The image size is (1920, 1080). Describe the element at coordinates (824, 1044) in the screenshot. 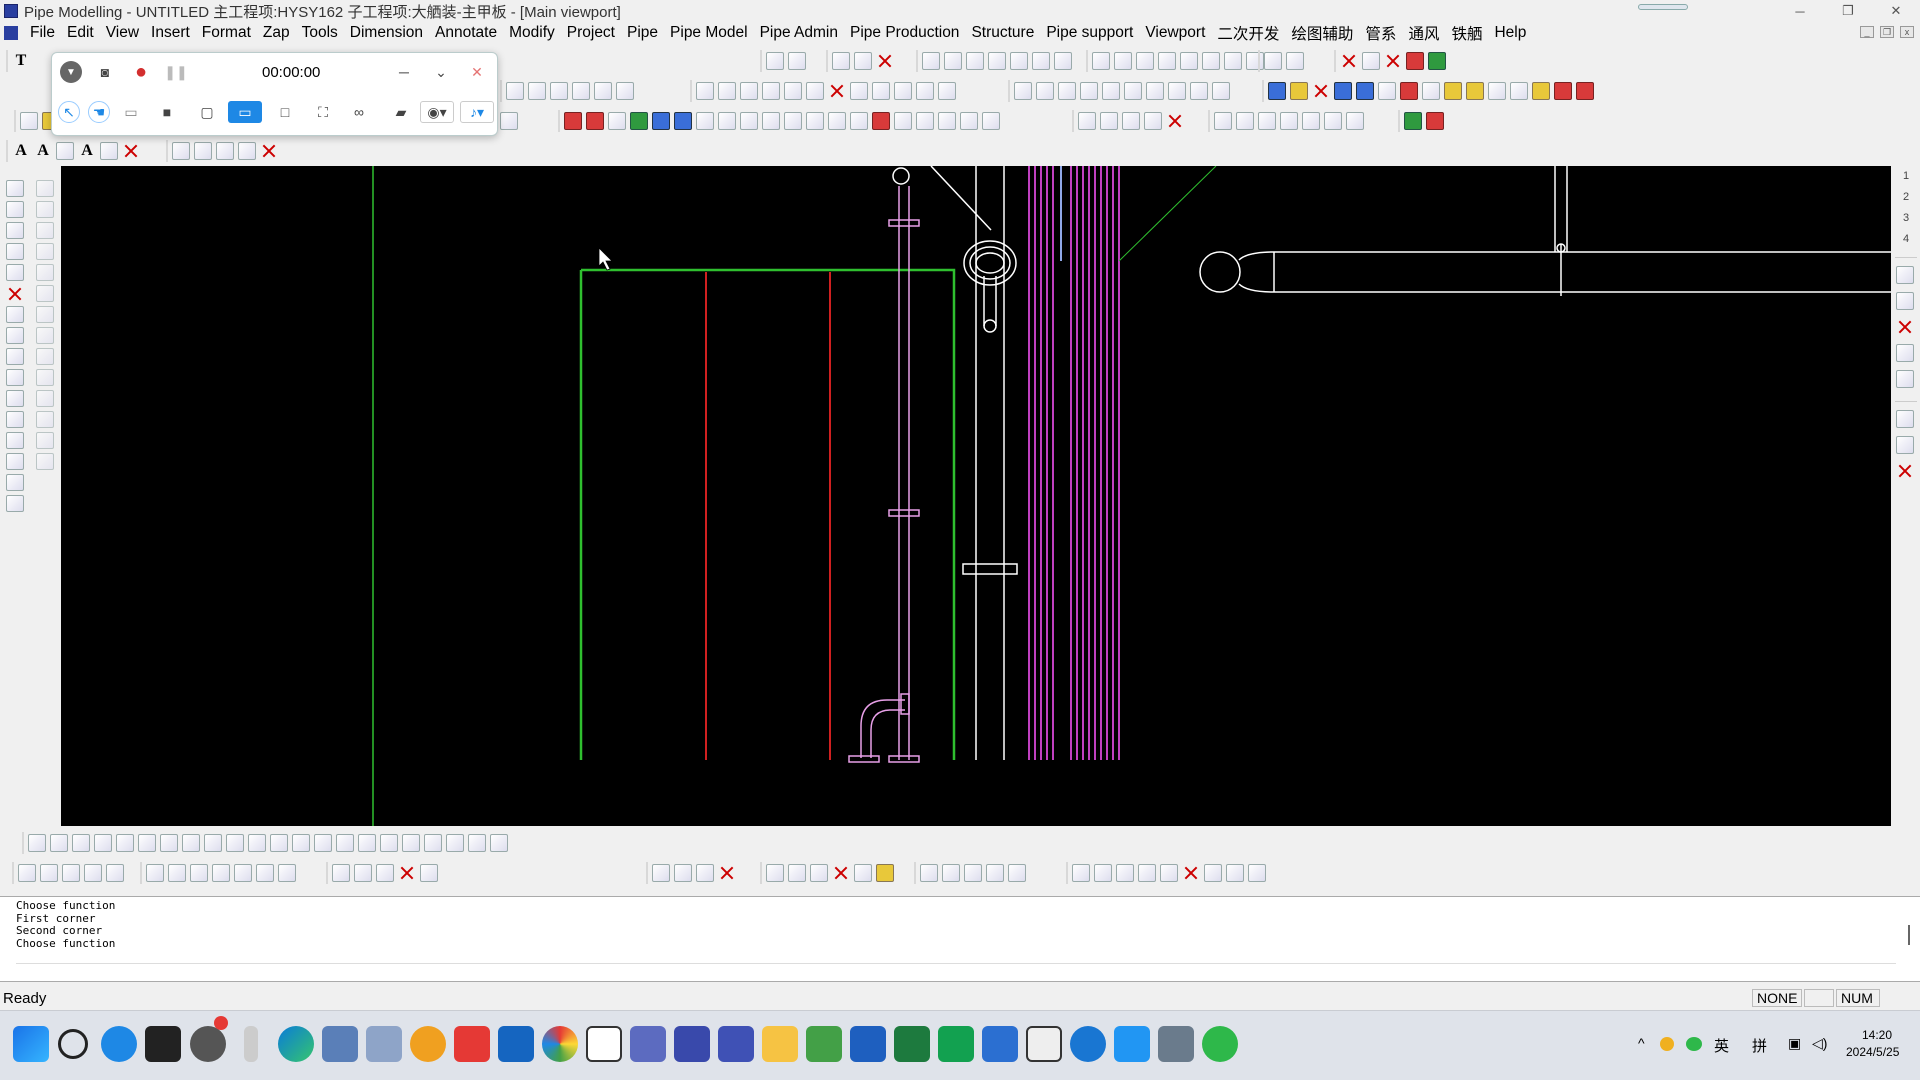

I see `notepad-icon` at that location.